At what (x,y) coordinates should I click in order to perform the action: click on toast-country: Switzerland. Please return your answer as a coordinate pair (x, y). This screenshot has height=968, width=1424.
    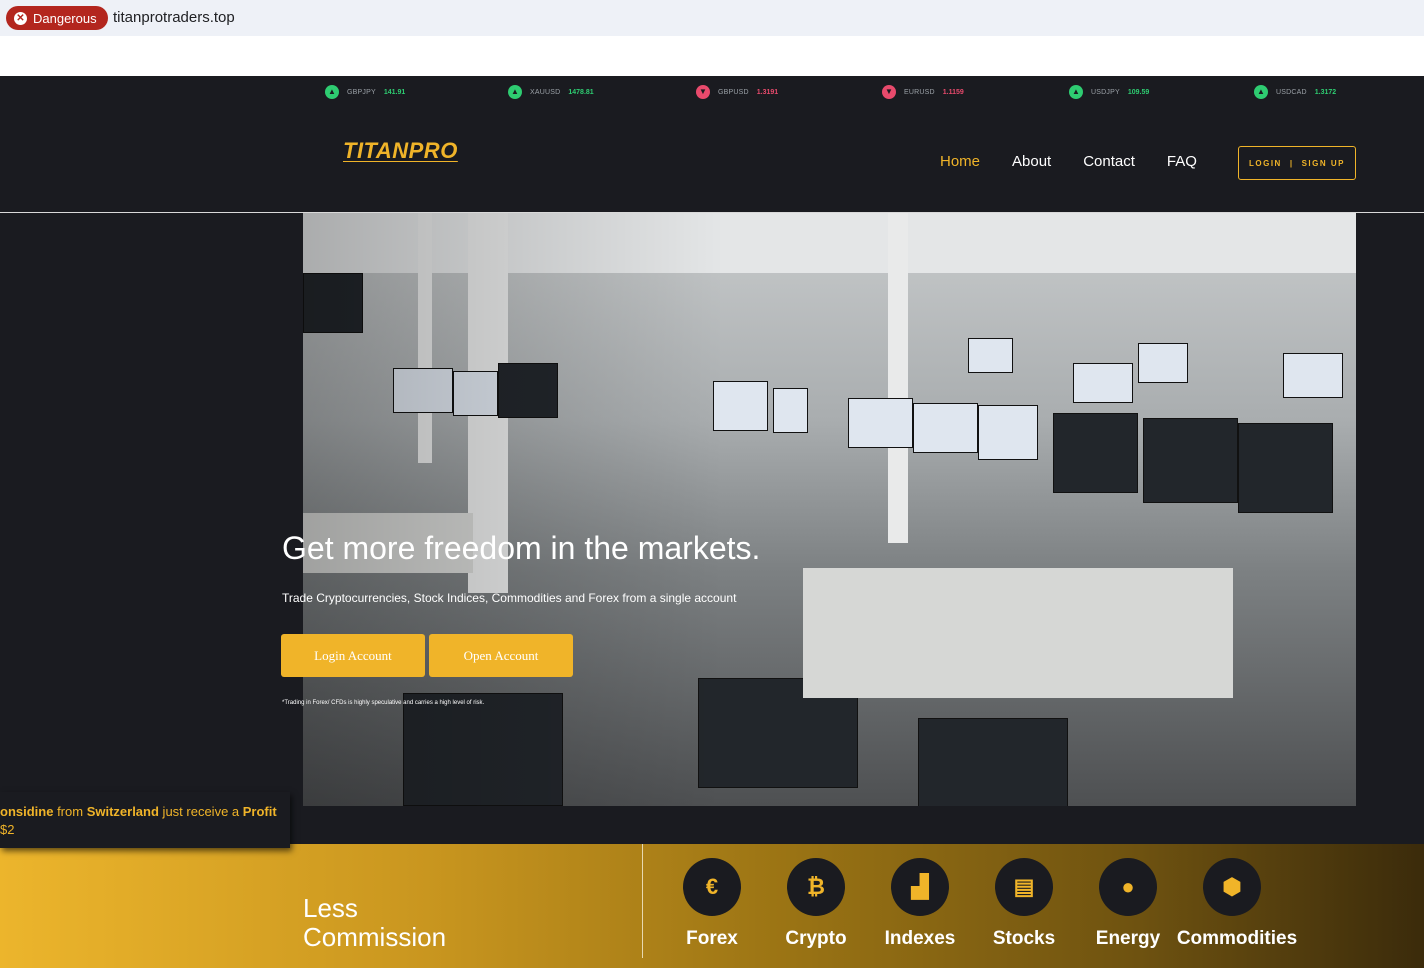
    Looking at the image, I should click on (122, 811).